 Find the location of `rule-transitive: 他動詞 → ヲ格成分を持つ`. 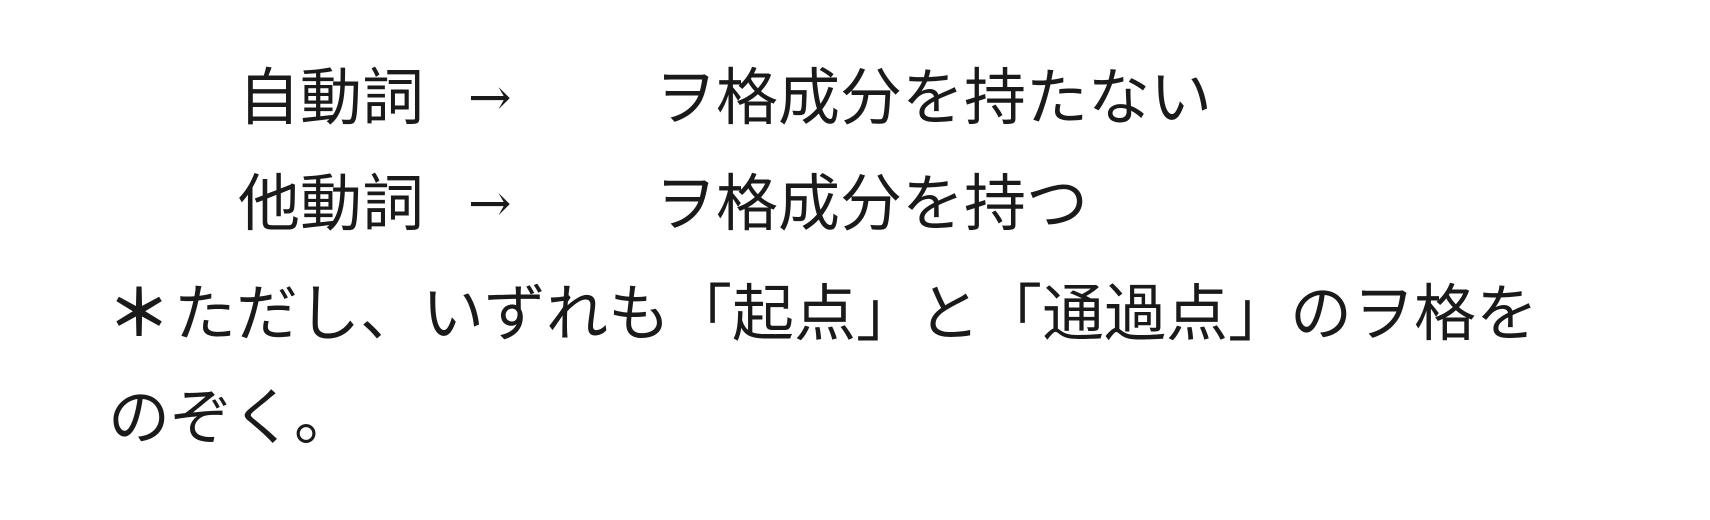

rule-transitive: 他動詞 → ヲ格成分を持つ is located at coordinates (663, 204).